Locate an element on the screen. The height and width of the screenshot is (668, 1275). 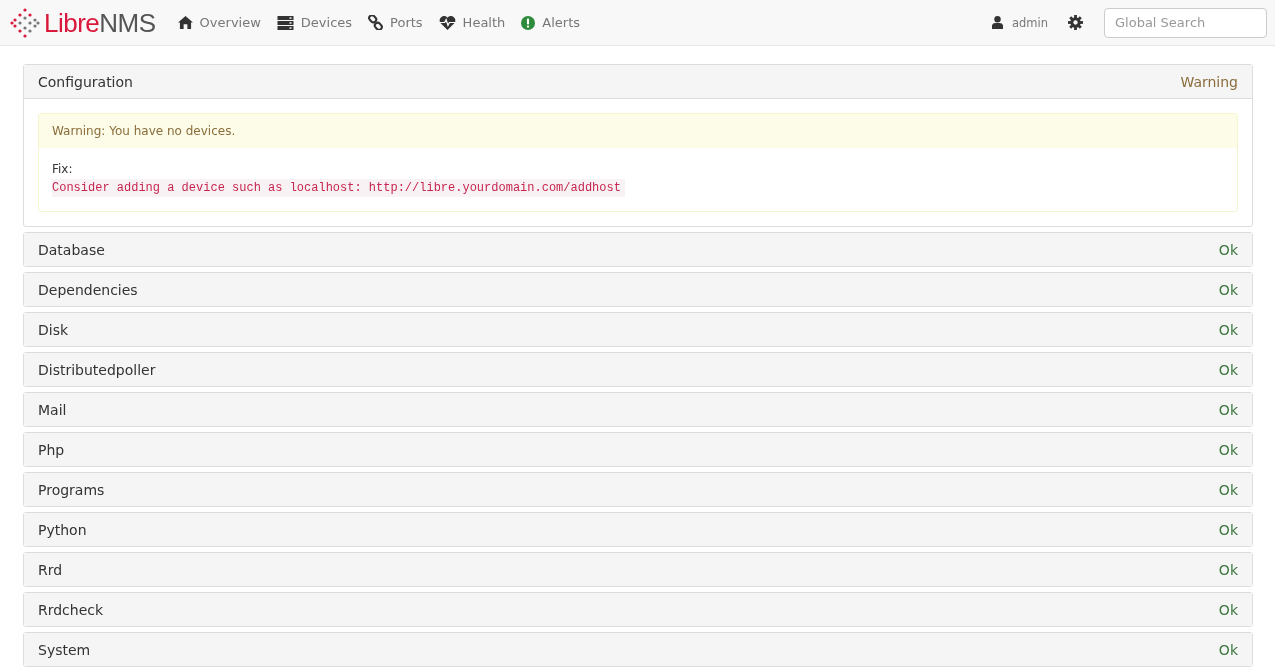
nav-link: Ports is located at coordinates (395, 22).